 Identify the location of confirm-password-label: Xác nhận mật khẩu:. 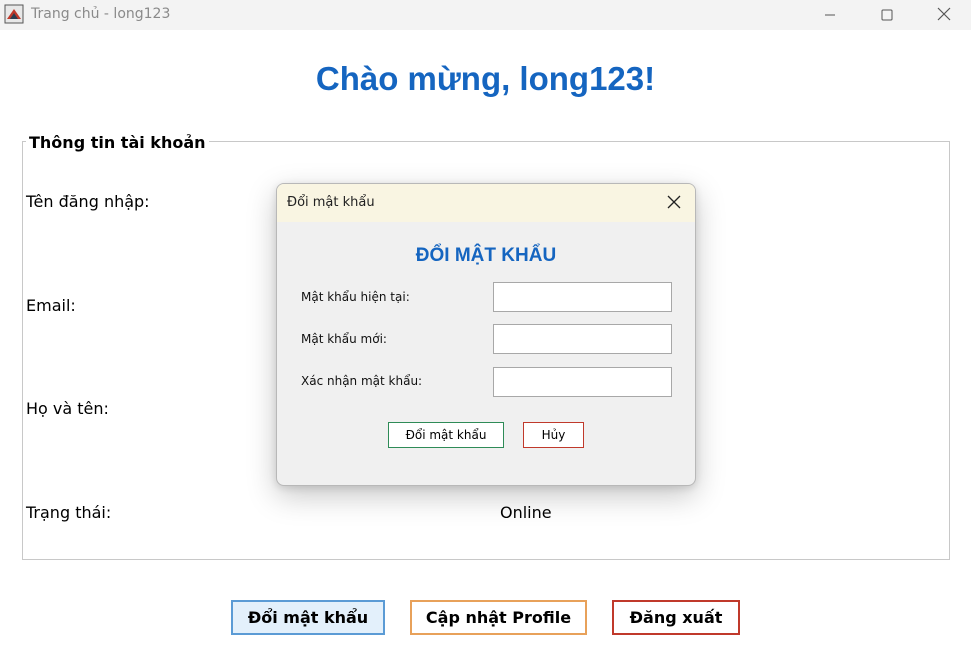
(362, 381).